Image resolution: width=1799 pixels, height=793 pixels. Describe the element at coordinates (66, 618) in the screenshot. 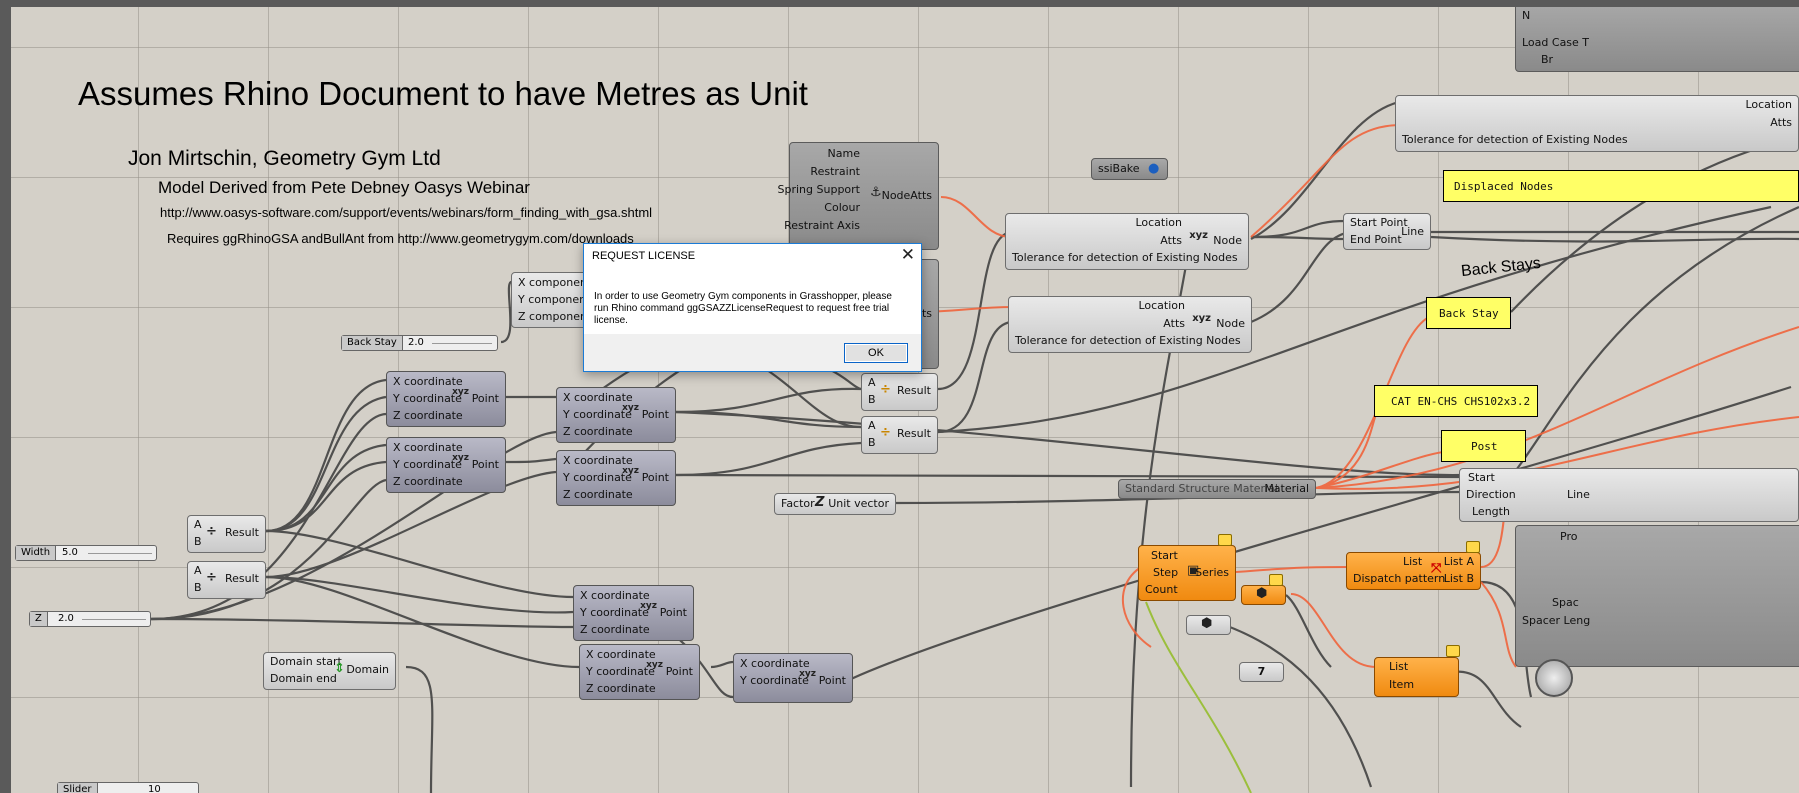

I see `slider-value: 2.0` at that location.